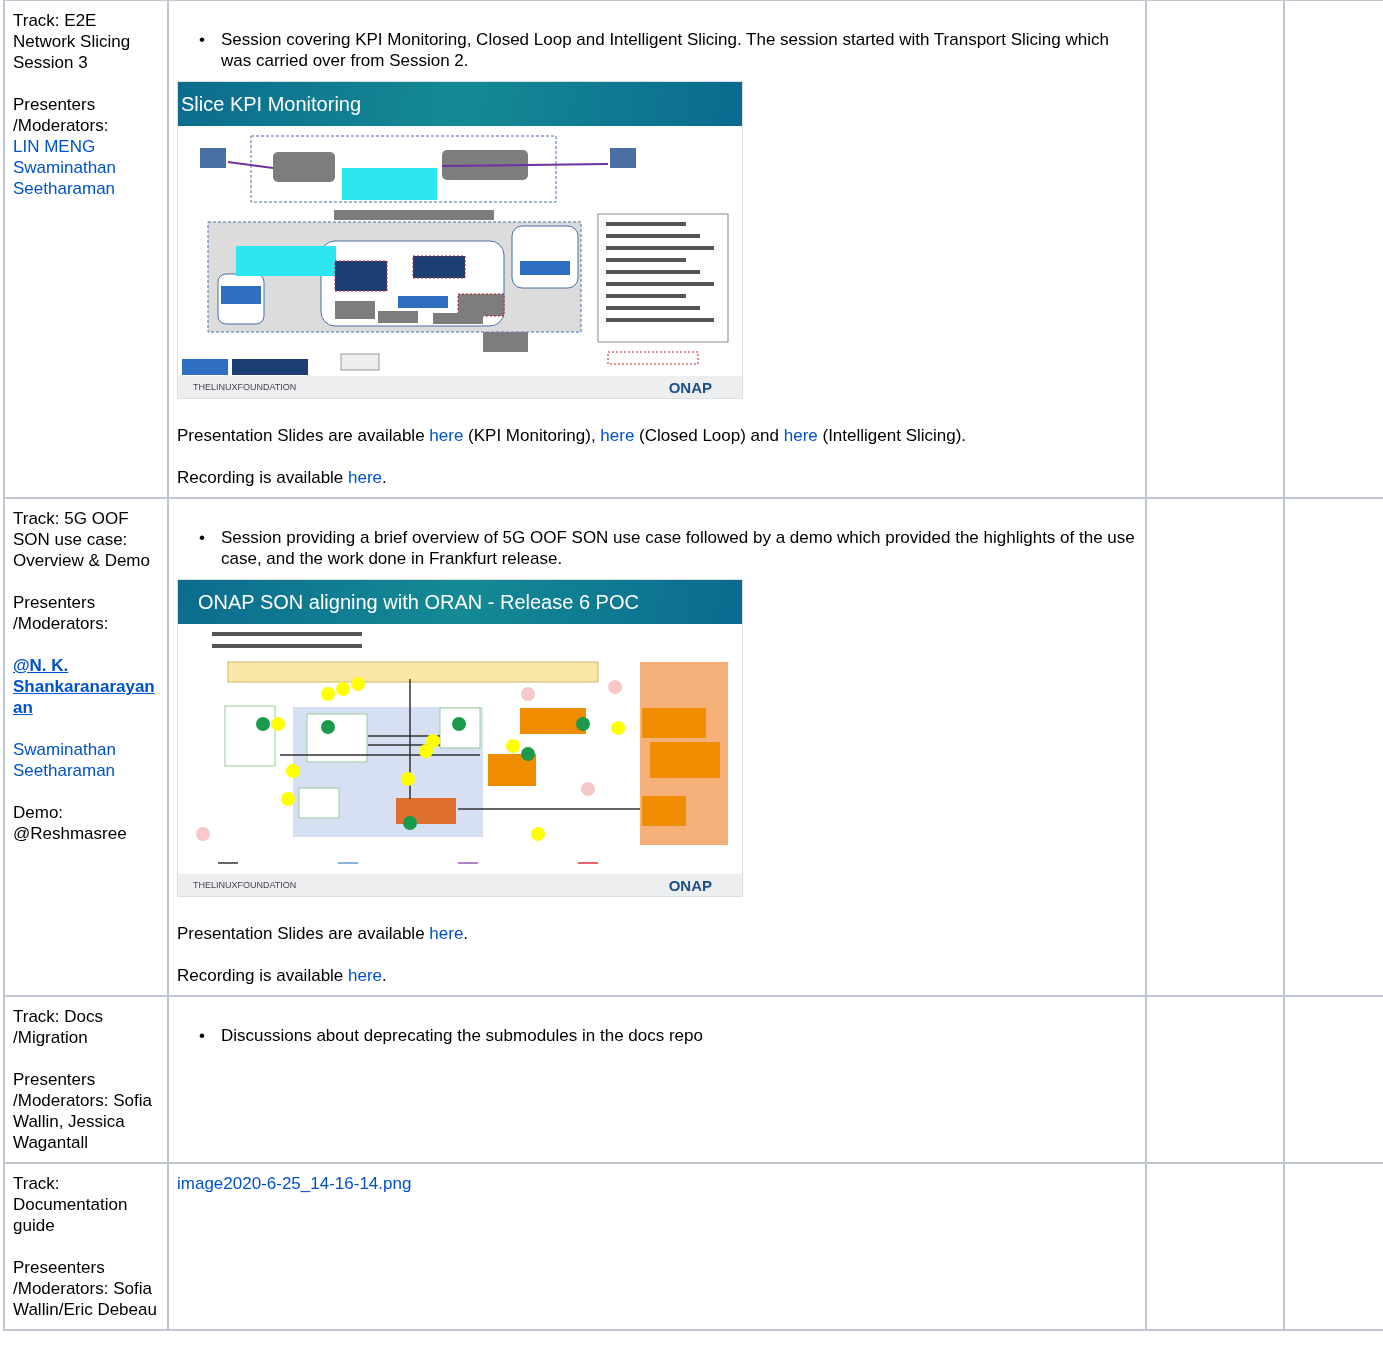 Image resolution: width=1383 pixels, height=1355 pixels. I want to click on track-text: Track: E2E Network Slicing Session 3, so click(72, 41).